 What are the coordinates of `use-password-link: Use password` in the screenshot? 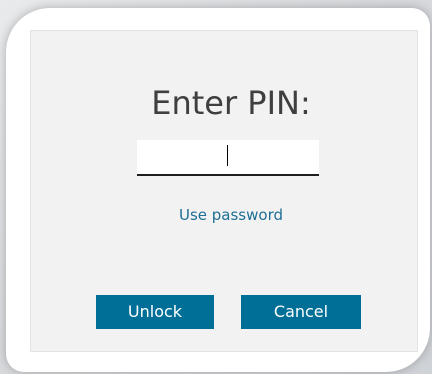 It's located at (216, 215).